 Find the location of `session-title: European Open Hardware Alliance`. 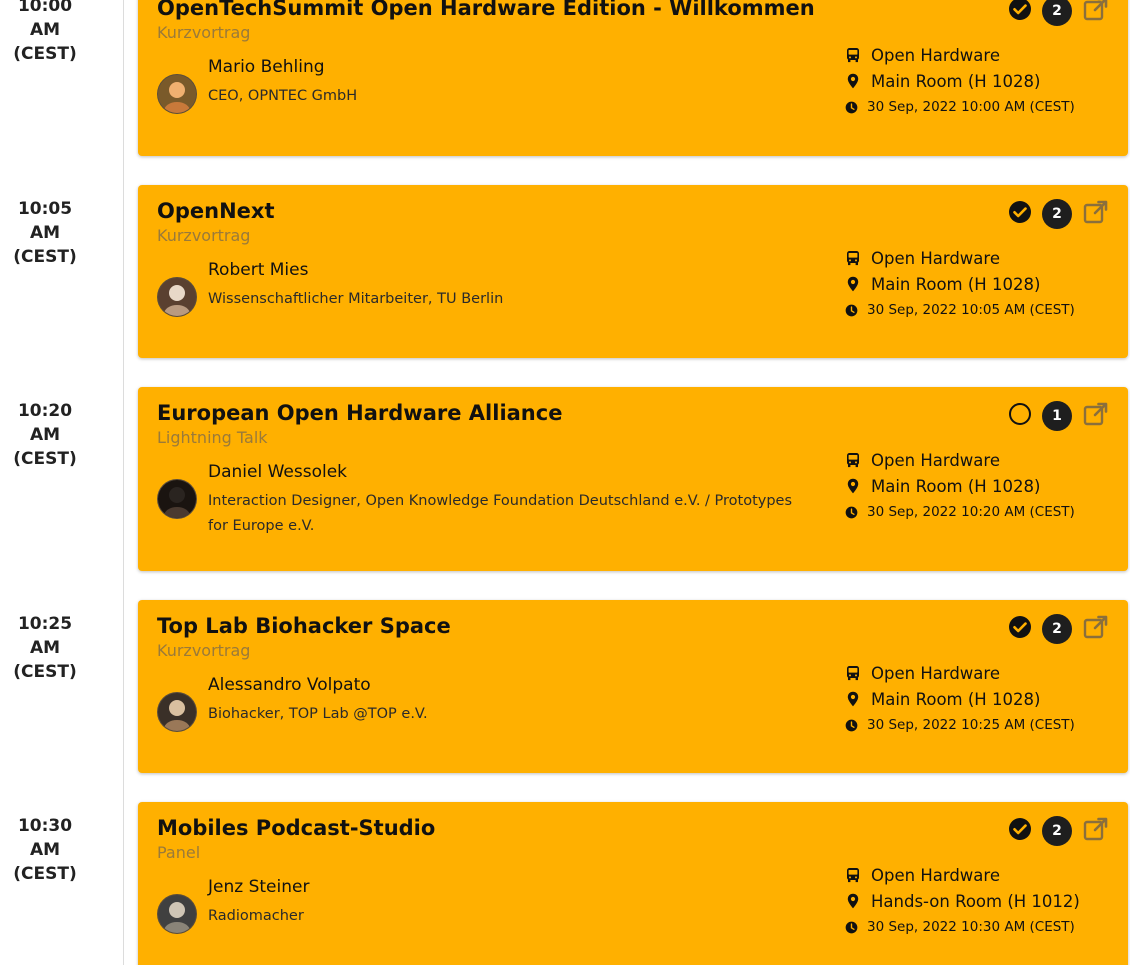

session-title: European Open Hardware Alliance is located at coordinates (359, 413).